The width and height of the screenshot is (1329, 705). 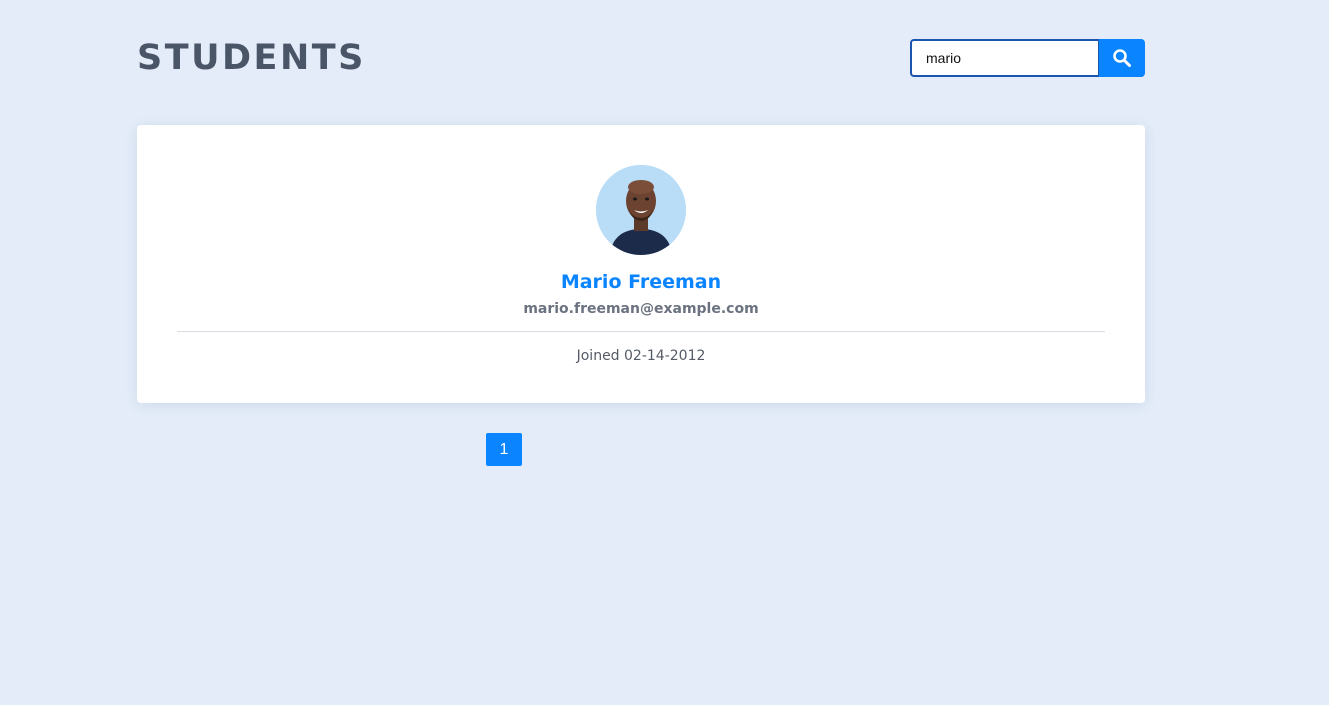 What do you see at coordinates (251, 58) in the screenshot?
I see `page-title: STUDENTS` at bounding box center [251, 58].